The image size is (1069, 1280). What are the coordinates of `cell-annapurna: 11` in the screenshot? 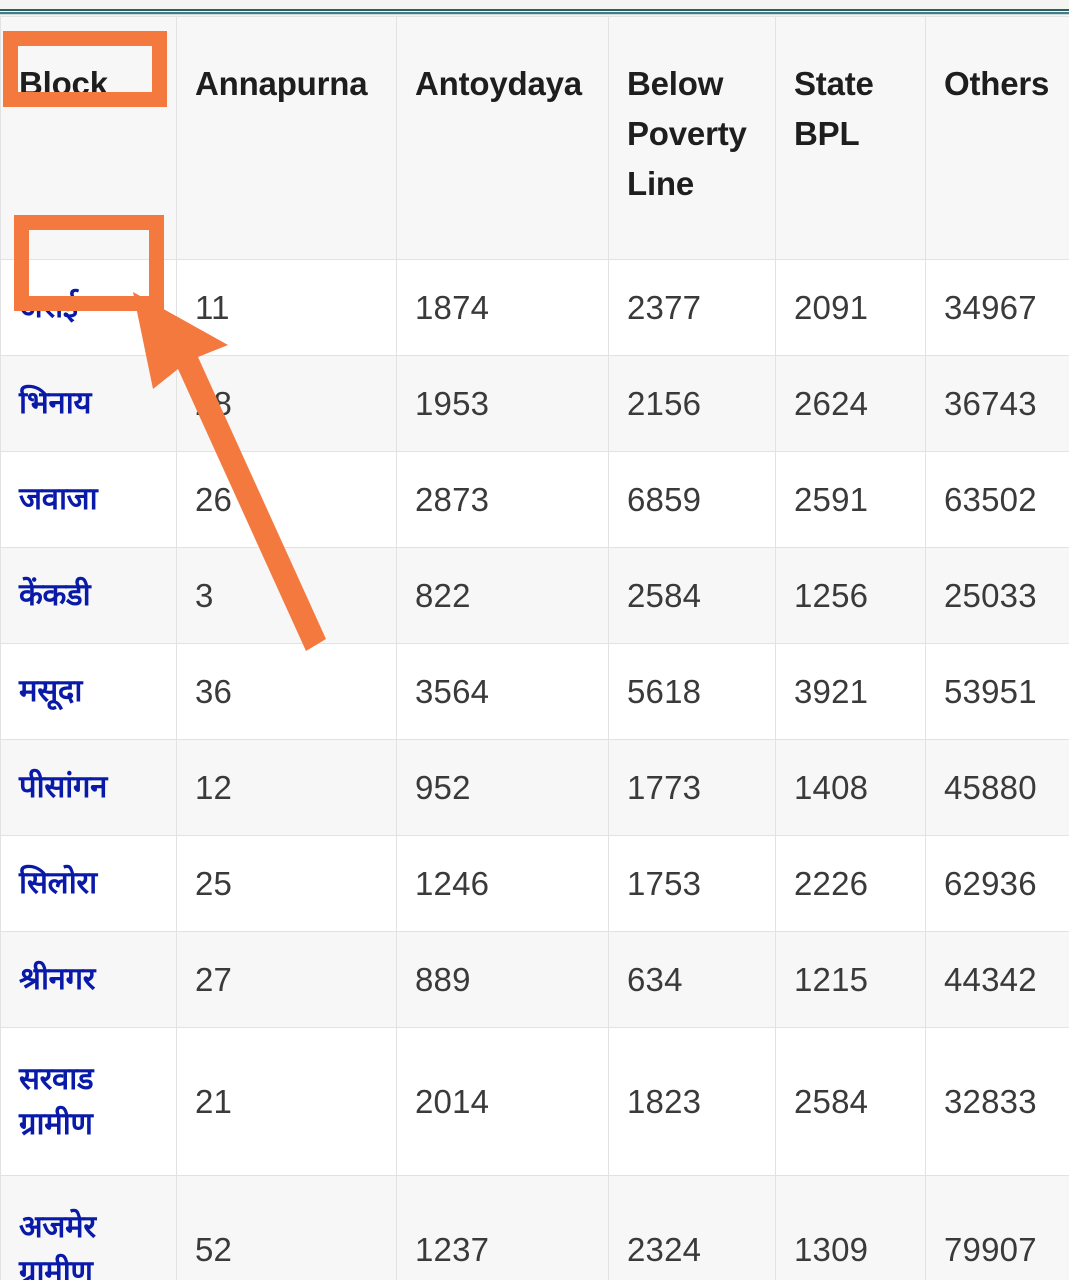 It's located at (286, 307).